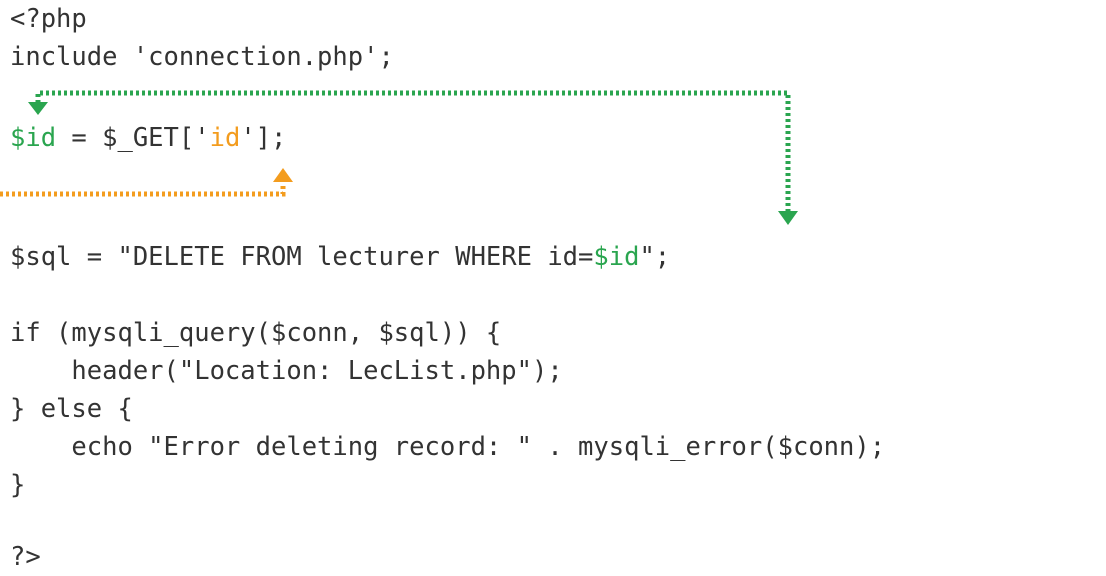 This screenshot has height=576, width=1106. I want to click on code-line-close-brace: }, so click(18, 485).